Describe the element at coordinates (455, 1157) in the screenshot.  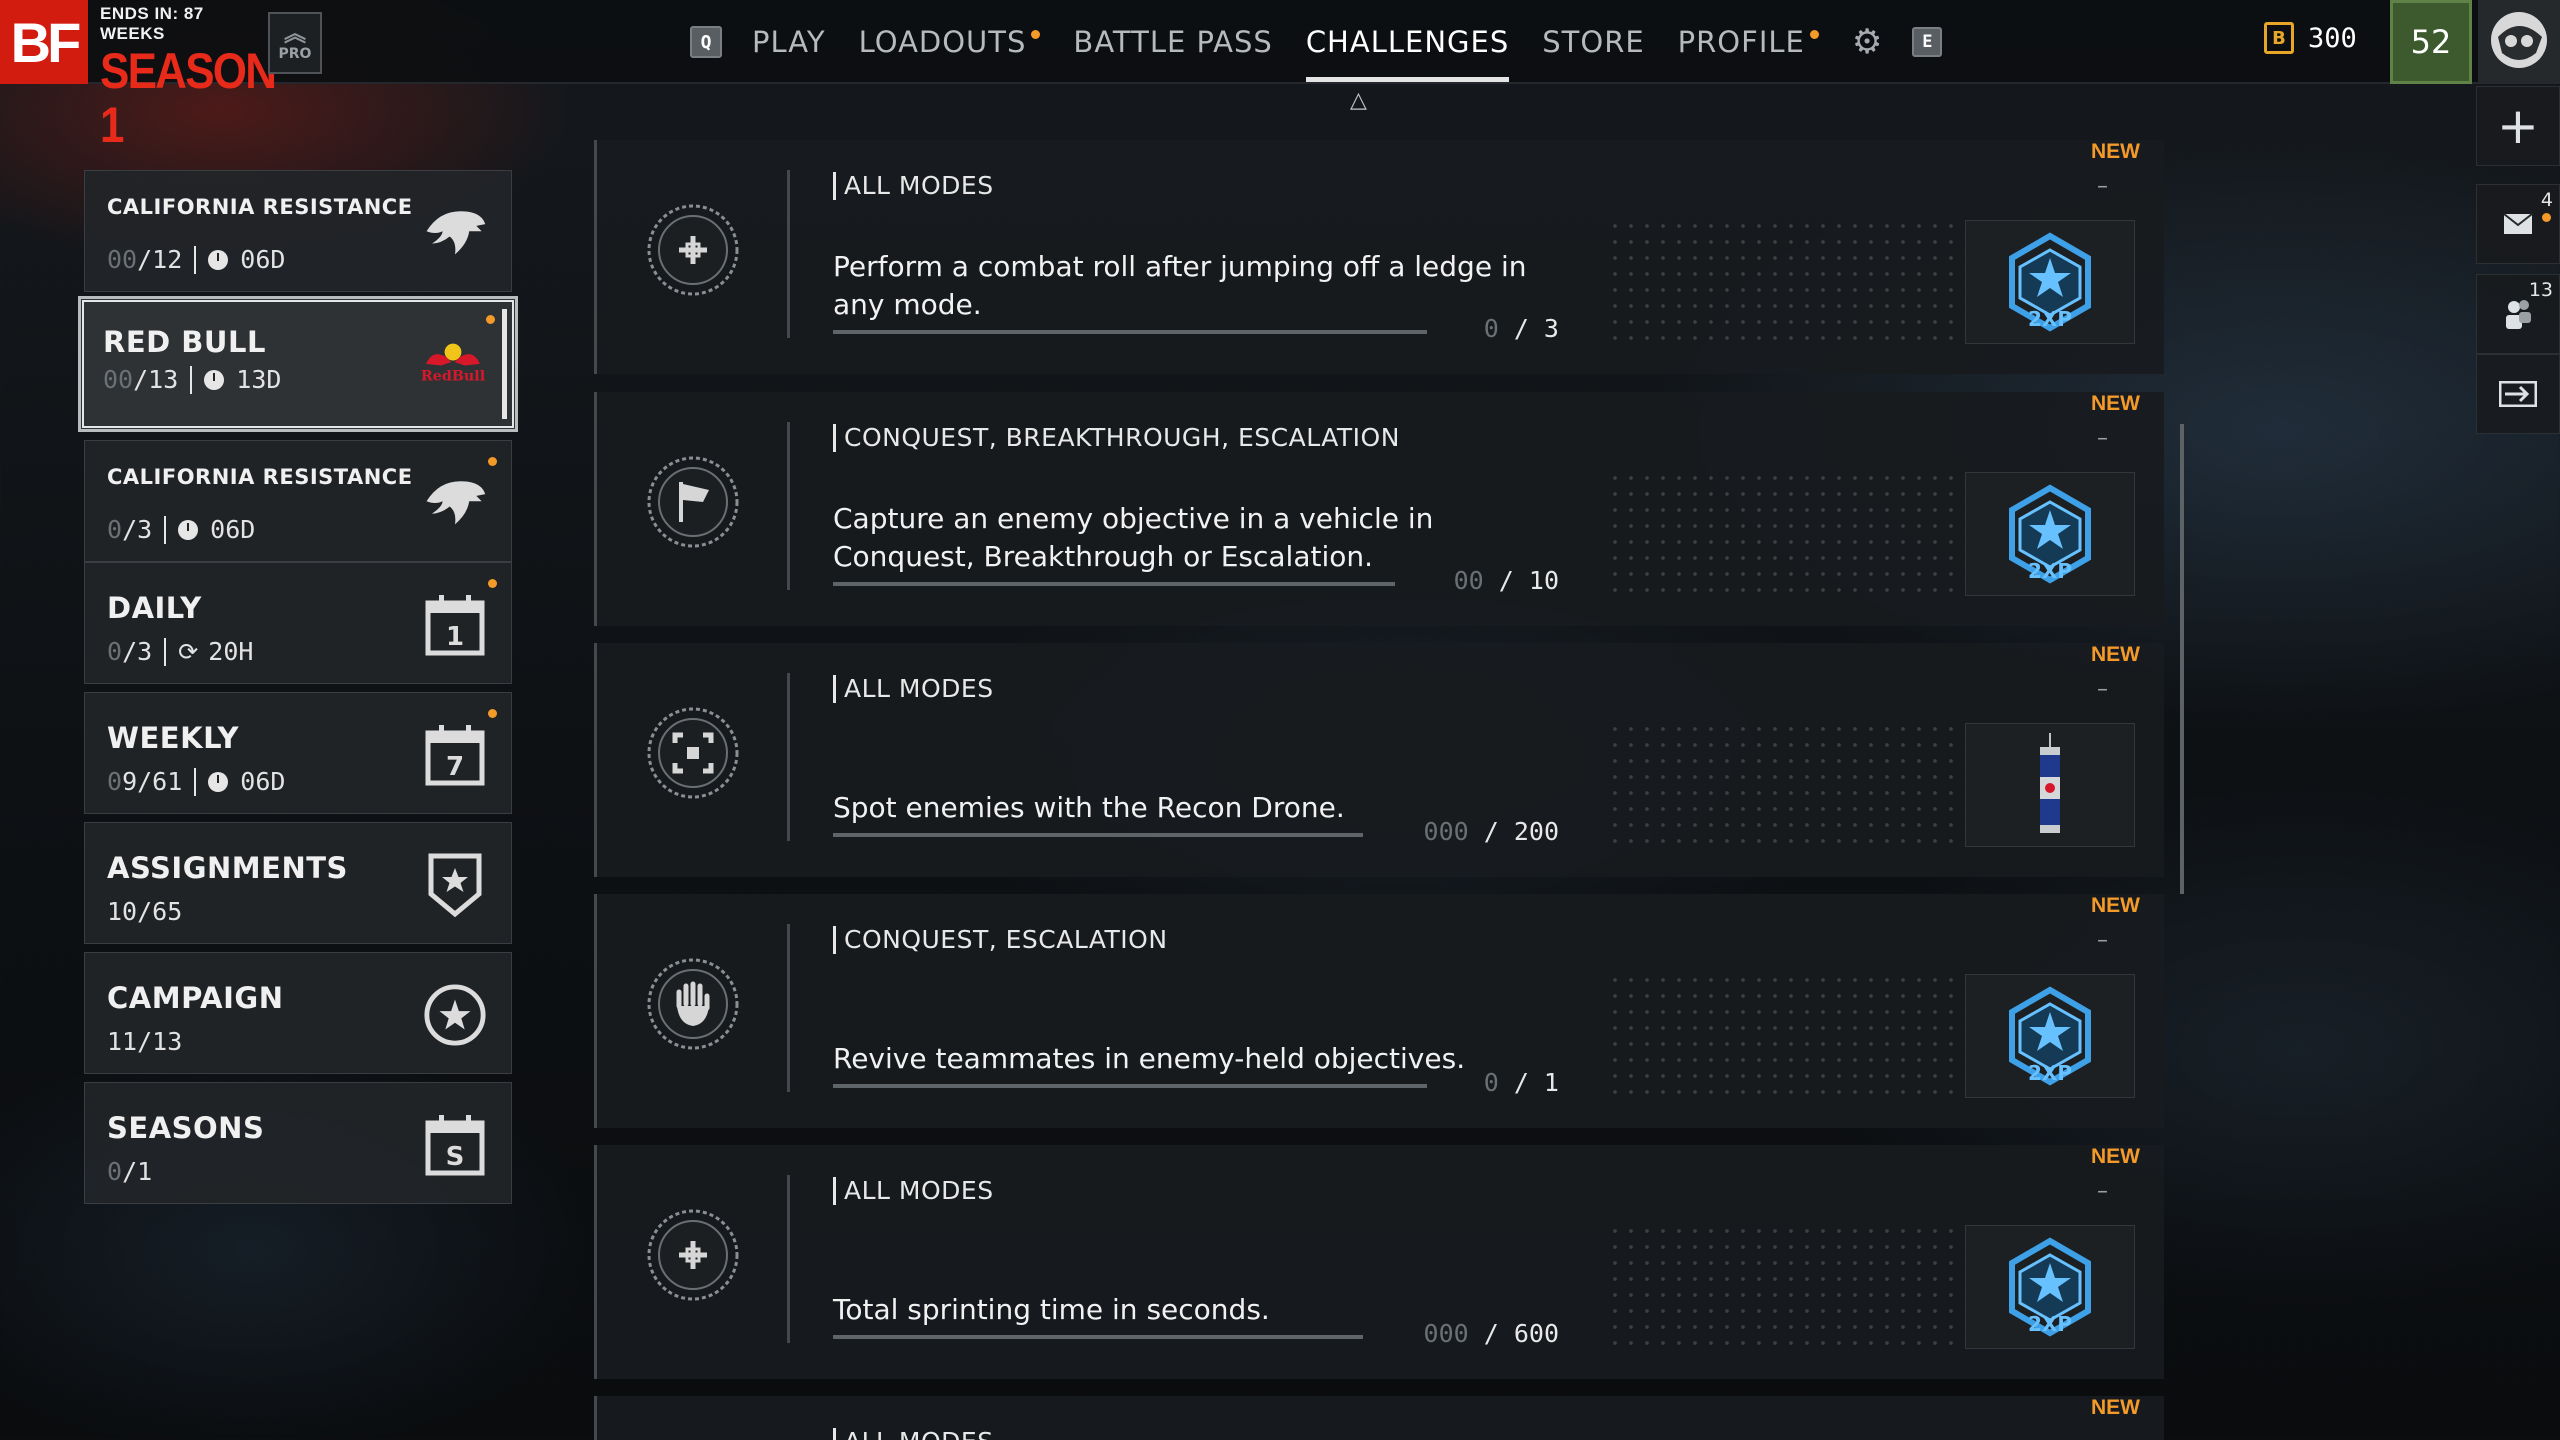
I see `svg-text: S` at that location.